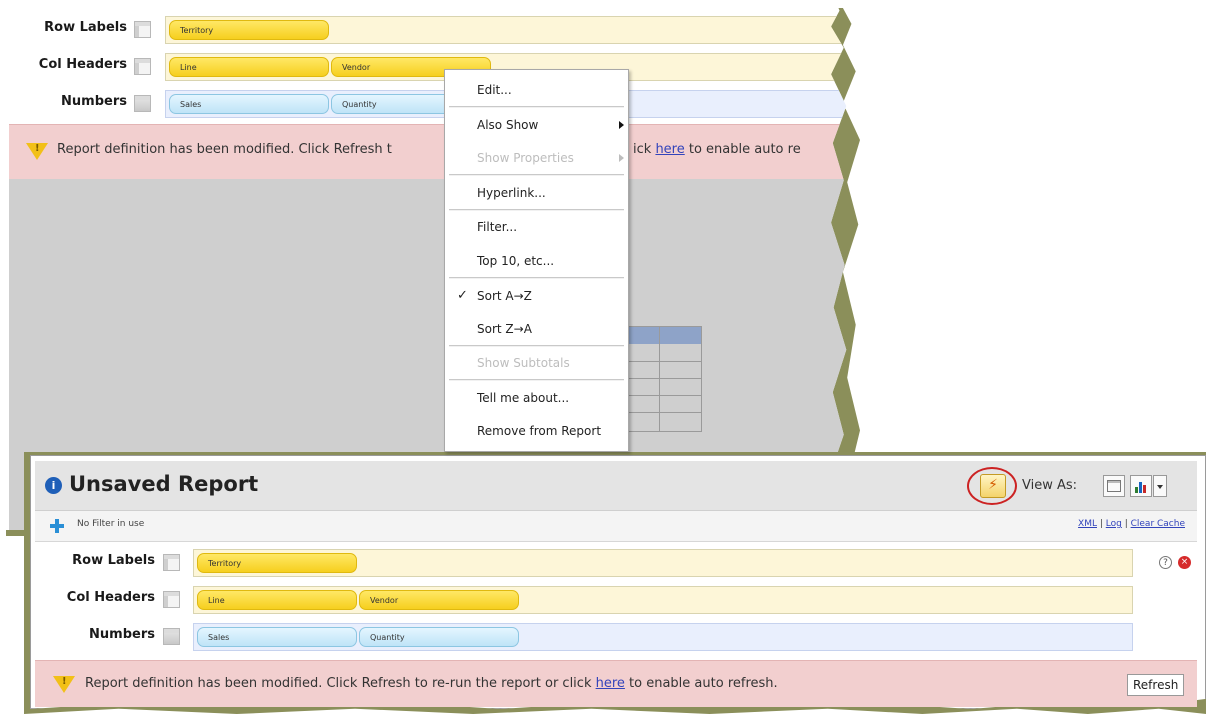  What do you see at coordinates (536, 125) in the screenshot?
I see `menu-item-also-show: Also Show` at bounding box center [536, 125].